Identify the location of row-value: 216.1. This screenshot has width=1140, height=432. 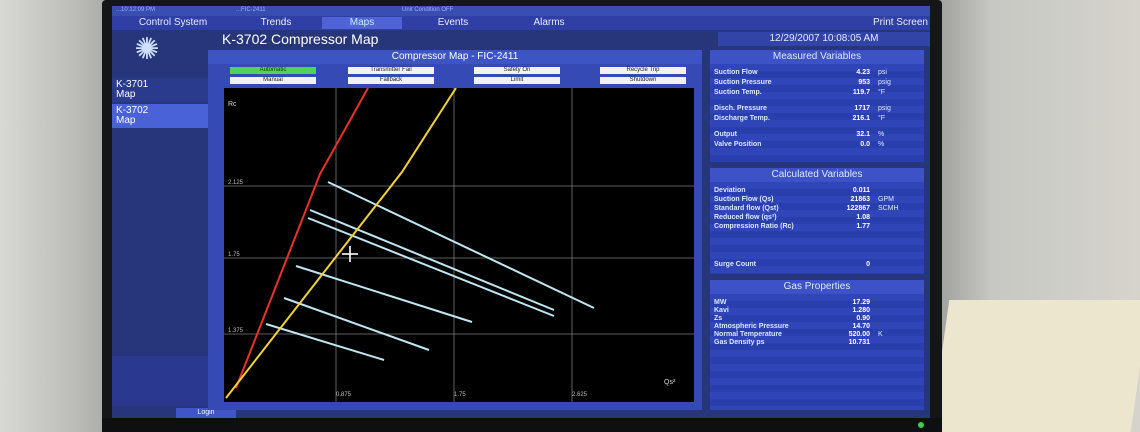
(861, 118).